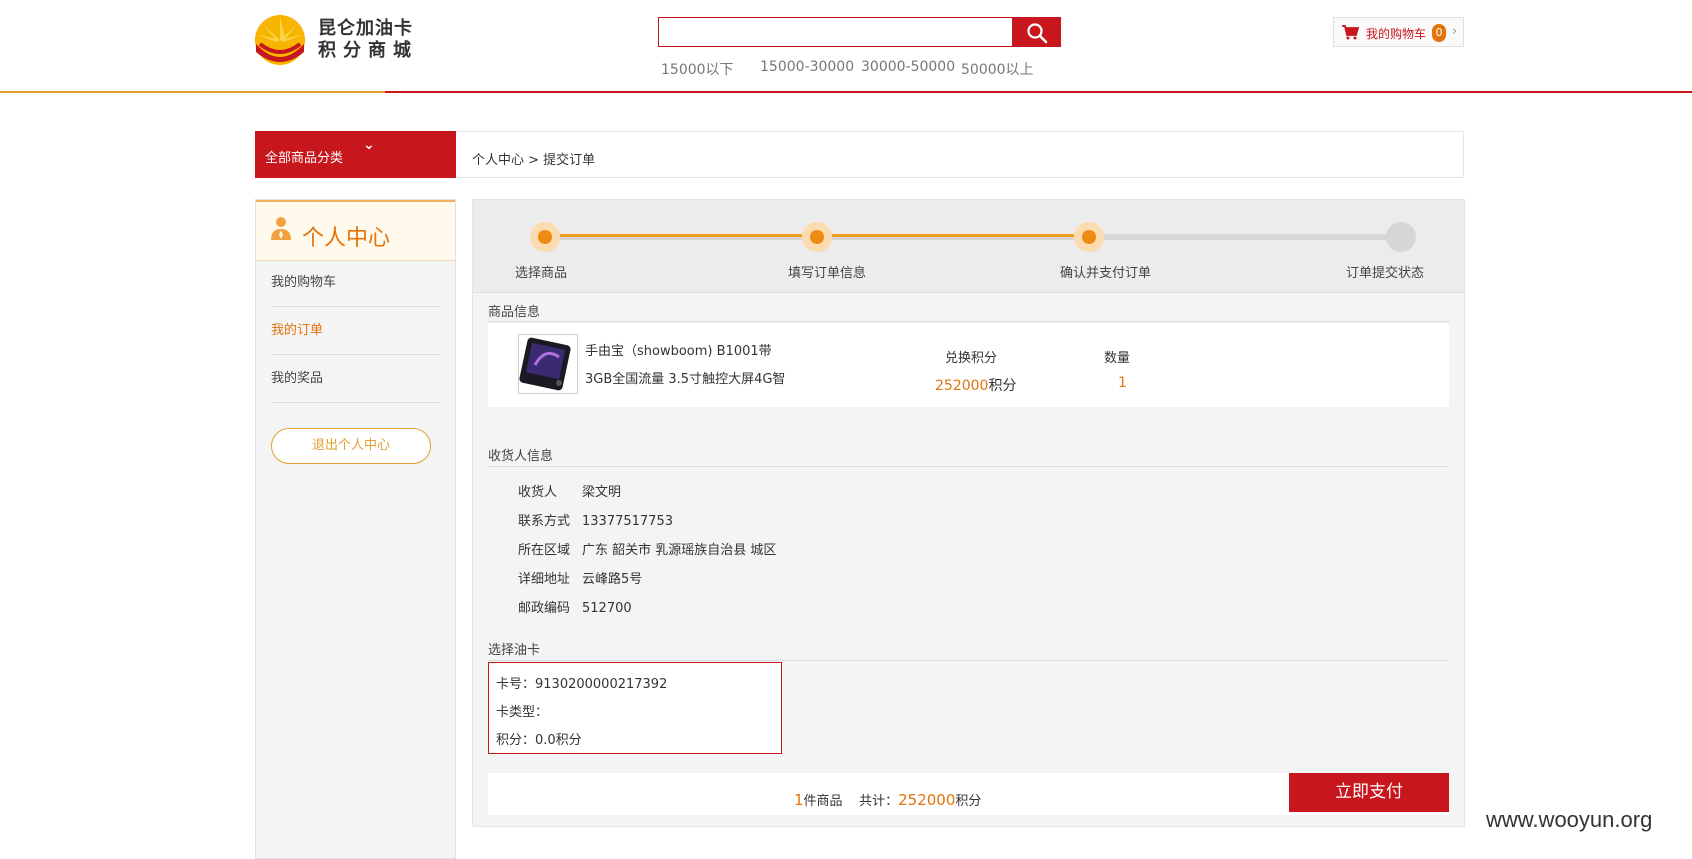  I want to click on sidebar-header: 个人中心, so click(355, 230).